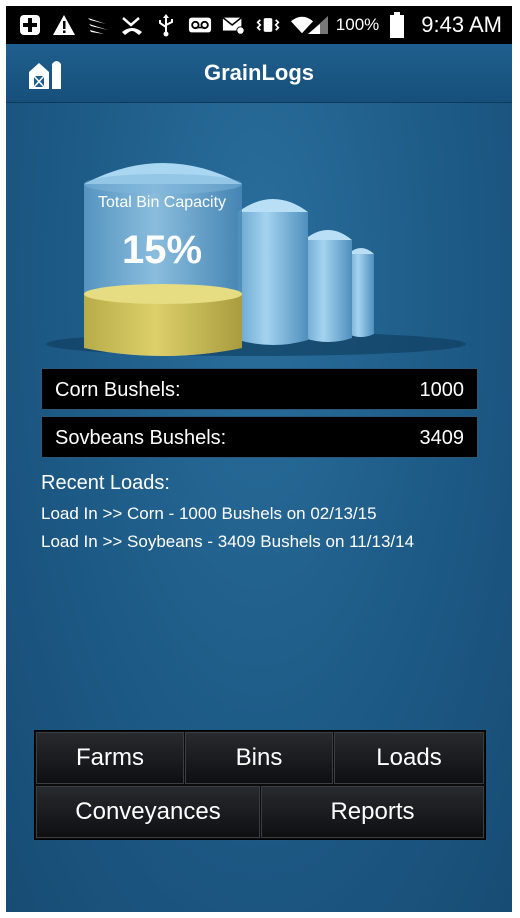  I want to click on usb-icon, so click(166, 25).